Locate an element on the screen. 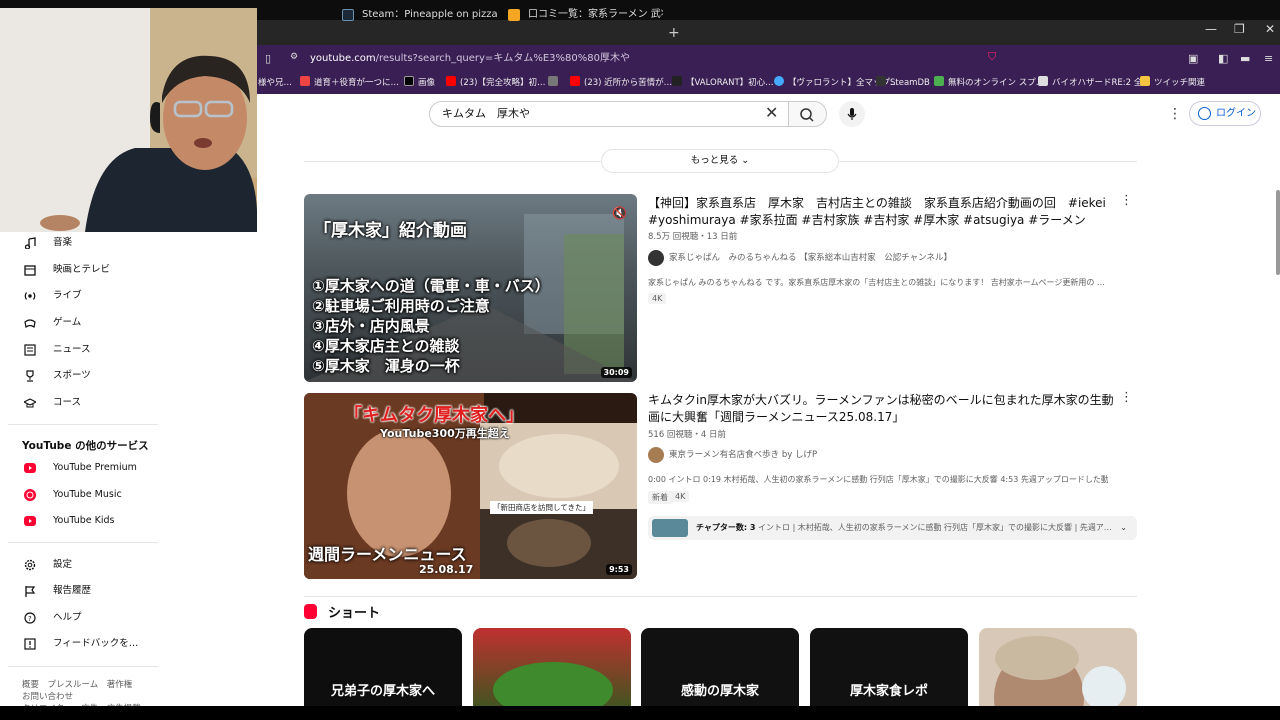 The height and width of the screenshot is (720, 1280). sidebar-toggle-icon: ◧ is located at coordinates (1223, 58).